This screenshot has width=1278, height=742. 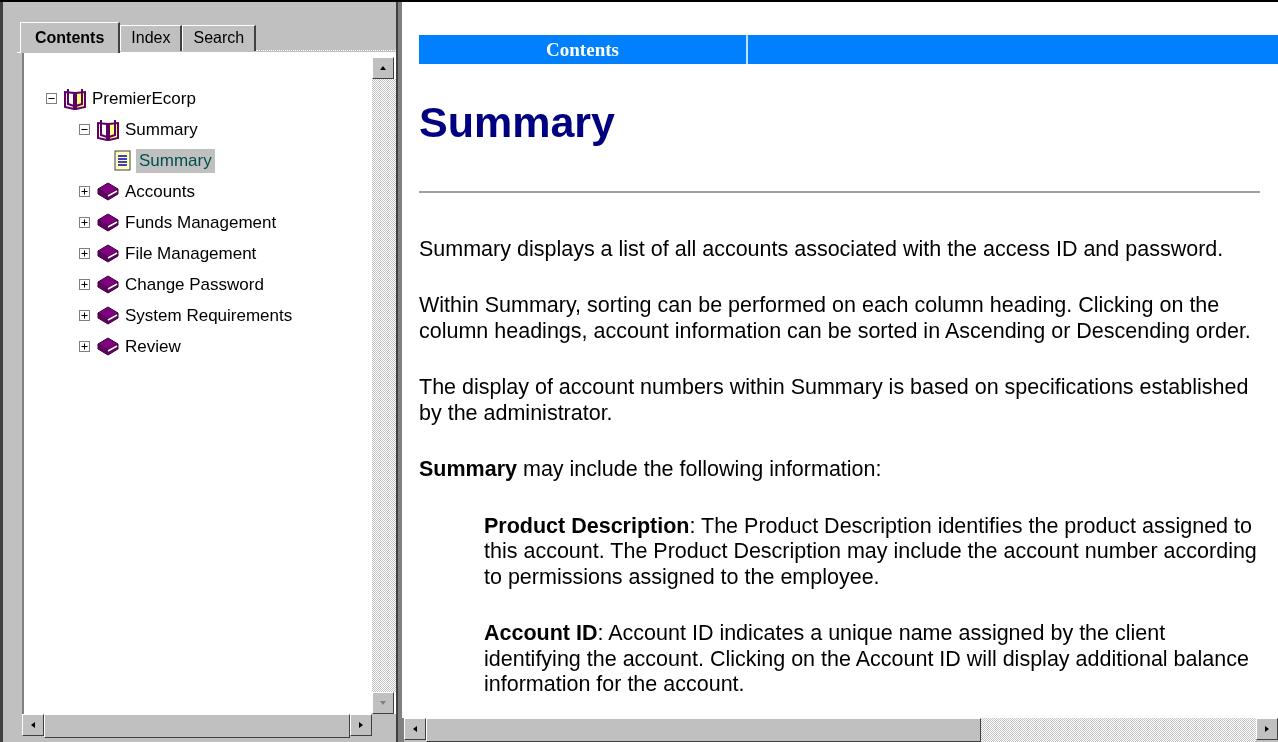 What do you see at coordinates (871, 552) in the screenshot?
I see `definition-paragraph: Product Description: The Product Description identifies the product assigned to this account. The Product Description may include the account number according to permissions assigned to the employee.` at bounding box center [871, 552].